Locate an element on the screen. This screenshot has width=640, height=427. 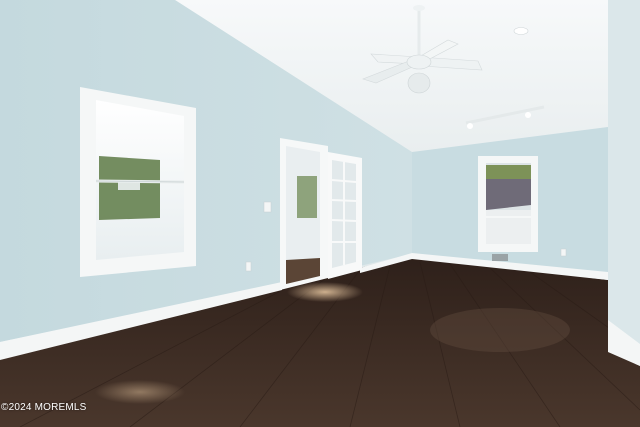
floor-vent is located at coordinates (500, 257).